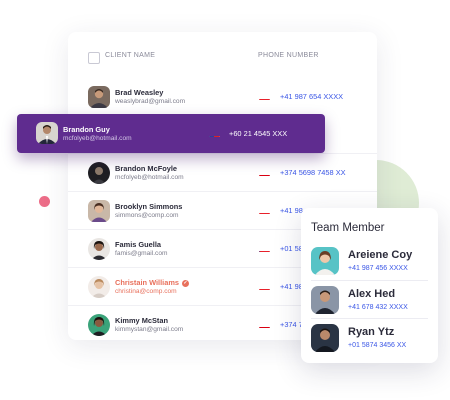 Image resolution: width=450 pixels, height=400 pixels. Describe the element at coordinates (141, 320) in the screenshot. I see `client-name: Kimmy McStan` at that location.